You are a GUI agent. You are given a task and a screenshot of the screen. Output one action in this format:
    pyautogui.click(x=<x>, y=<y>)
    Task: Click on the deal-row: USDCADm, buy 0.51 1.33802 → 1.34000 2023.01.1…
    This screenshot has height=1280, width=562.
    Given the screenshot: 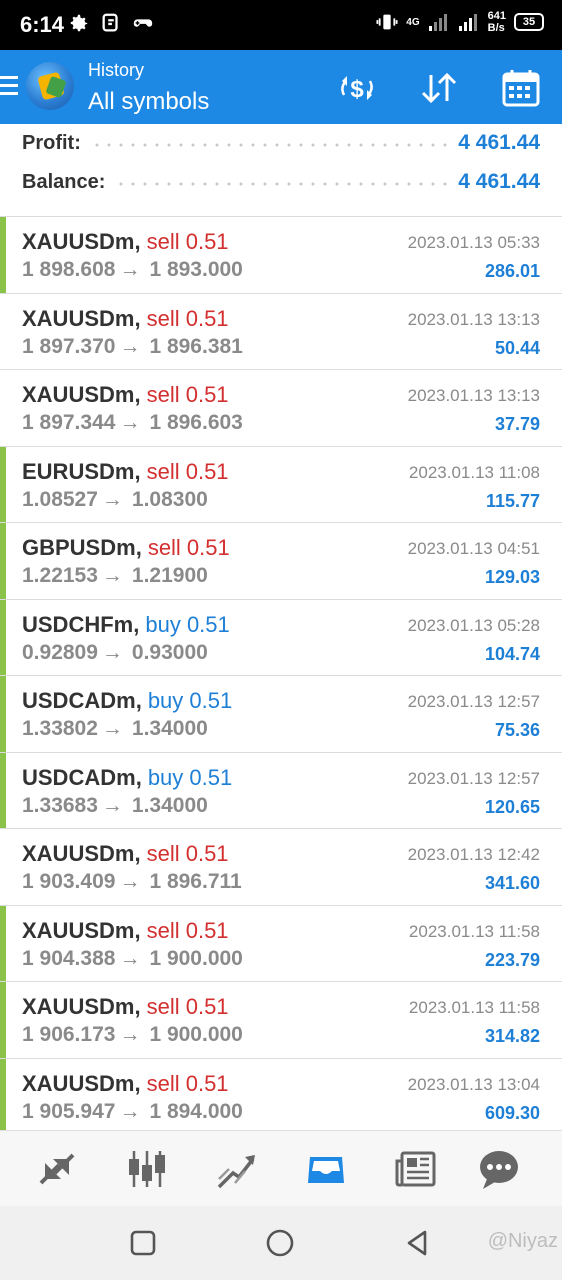 What is the action you would take?
    pyautogui.click(x=281, y=713)
    